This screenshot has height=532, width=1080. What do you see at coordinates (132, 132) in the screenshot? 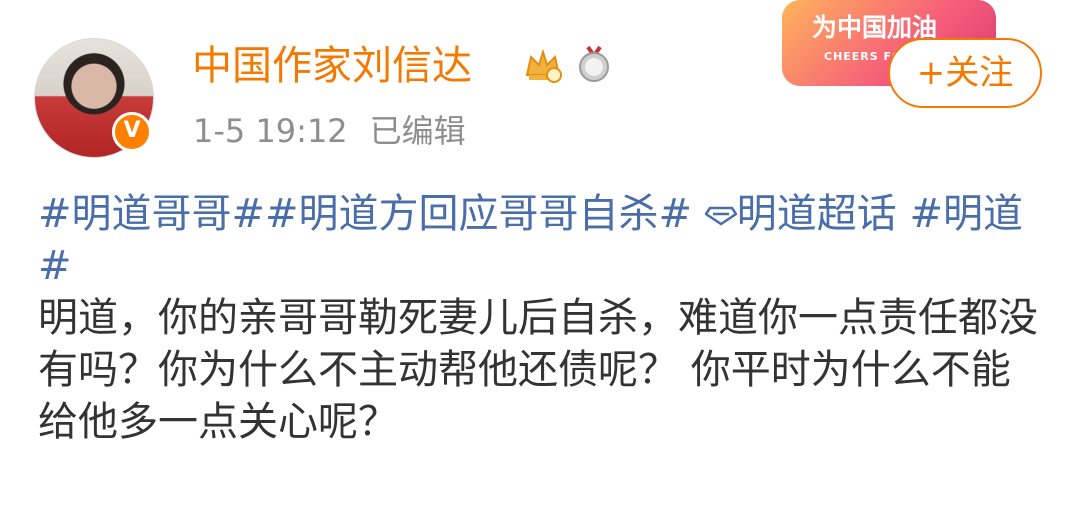
I see `verified-badge-icon: V` at bounding box center [132, 132].